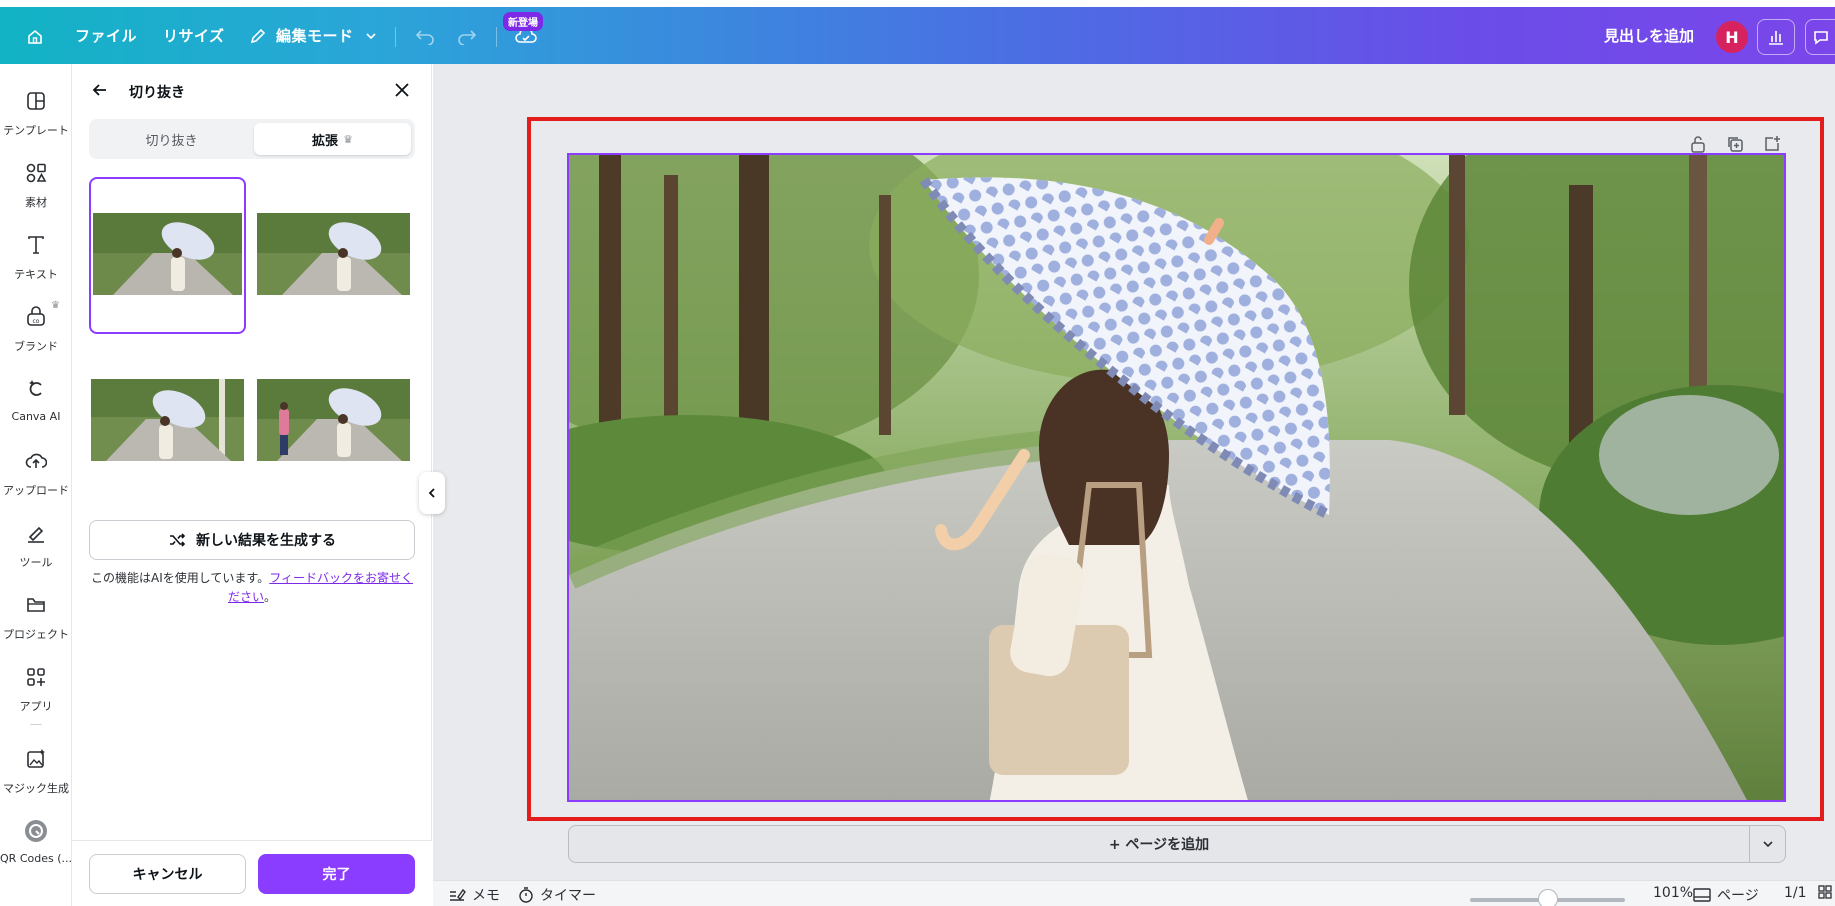 The image size is (1835, 906). I want to click on chevron-left-icon, so click(431, 493).